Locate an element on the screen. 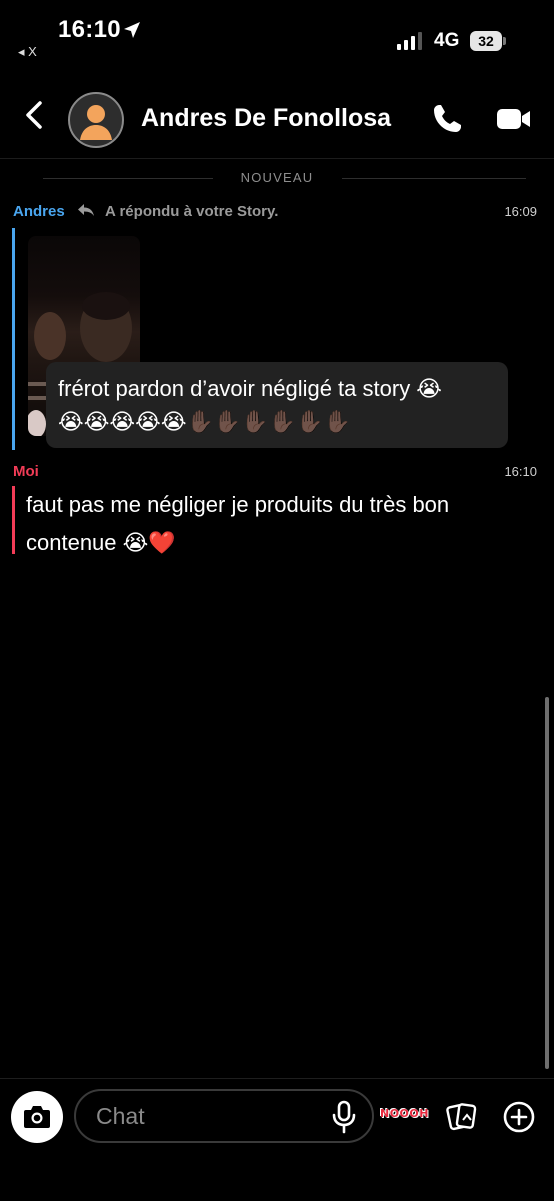 The height and width of the screenshot is (1201, 554). plus-icon is located at coordinates (519, 1117).